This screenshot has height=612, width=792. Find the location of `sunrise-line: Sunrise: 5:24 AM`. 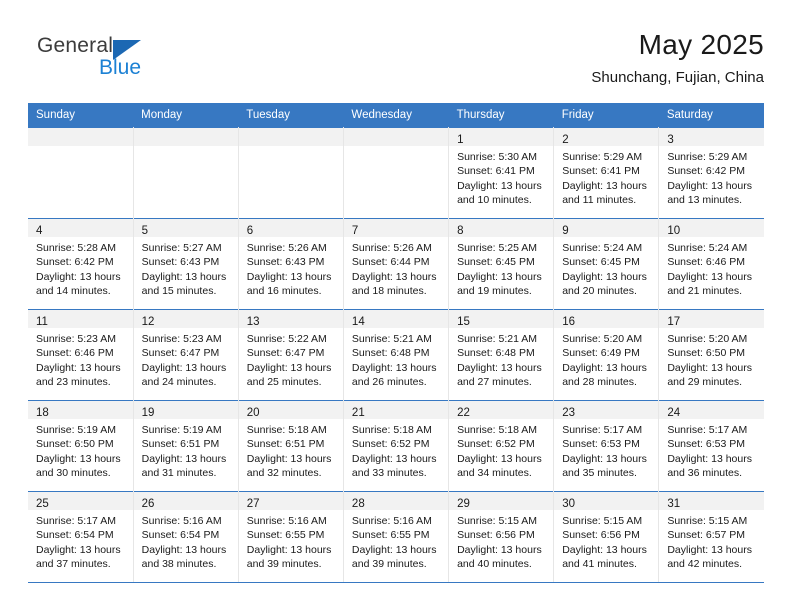

sunrise-line: Sunrise: 5:24 AM is located at coordinates (602, 248).